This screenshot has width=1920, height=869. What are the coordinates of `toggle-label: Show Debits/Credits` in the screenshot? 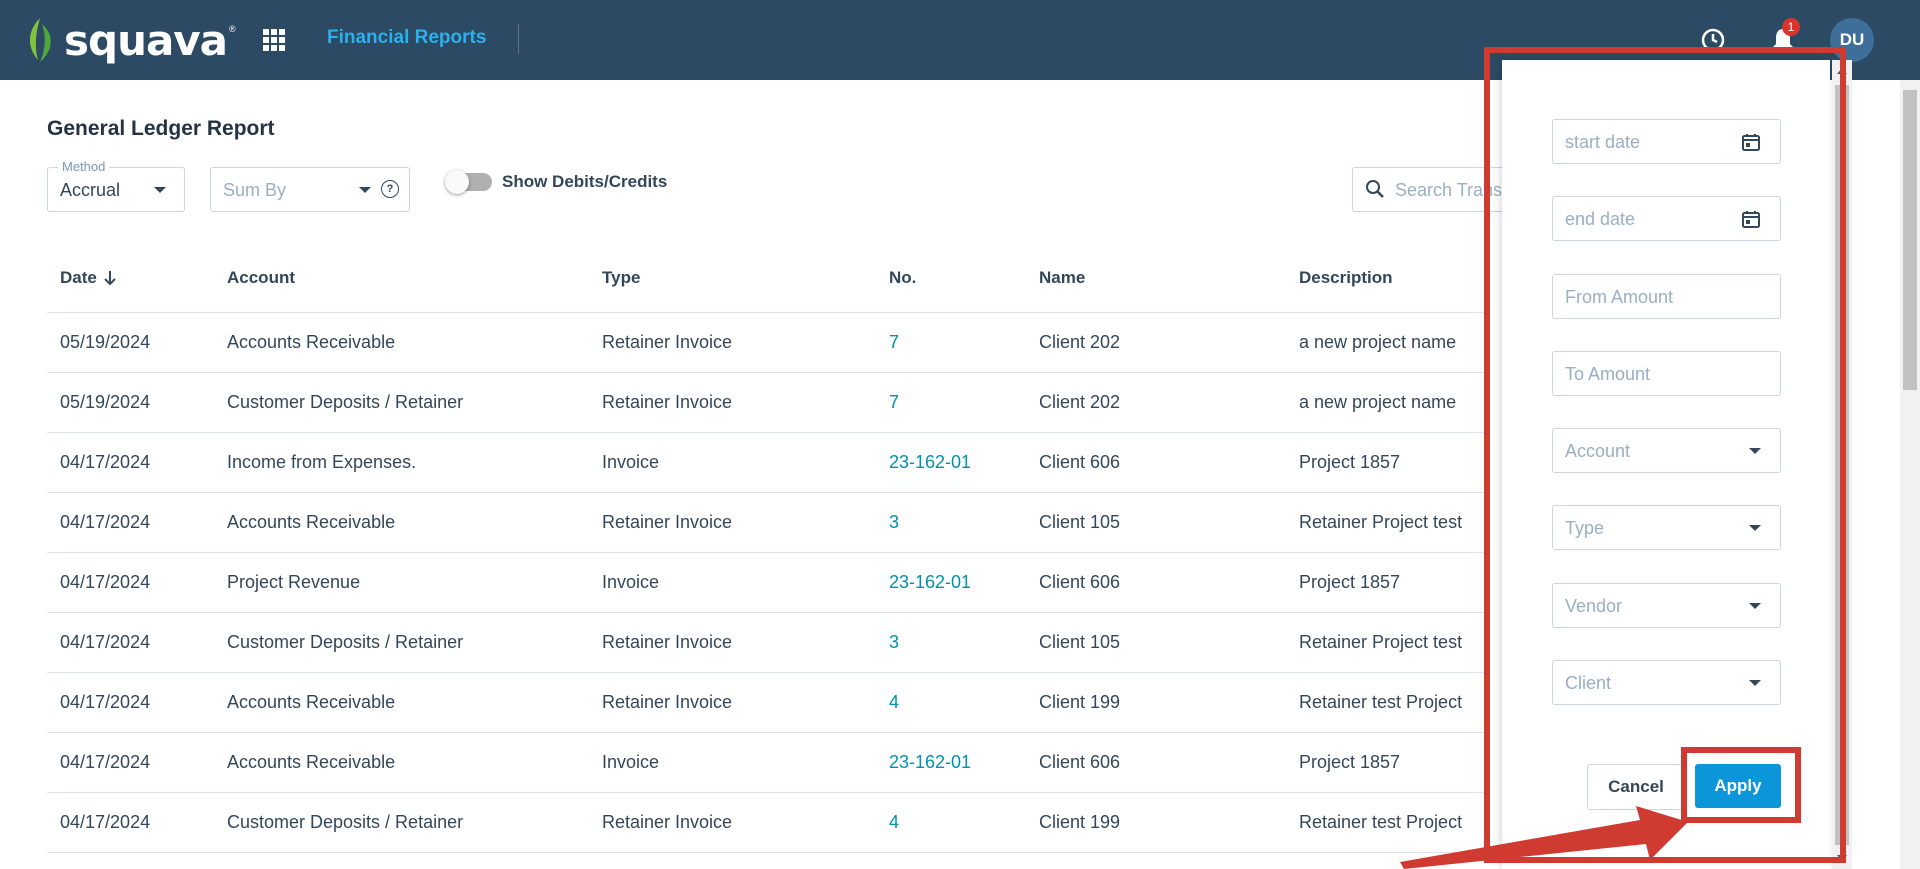 It's located at (585, 181).